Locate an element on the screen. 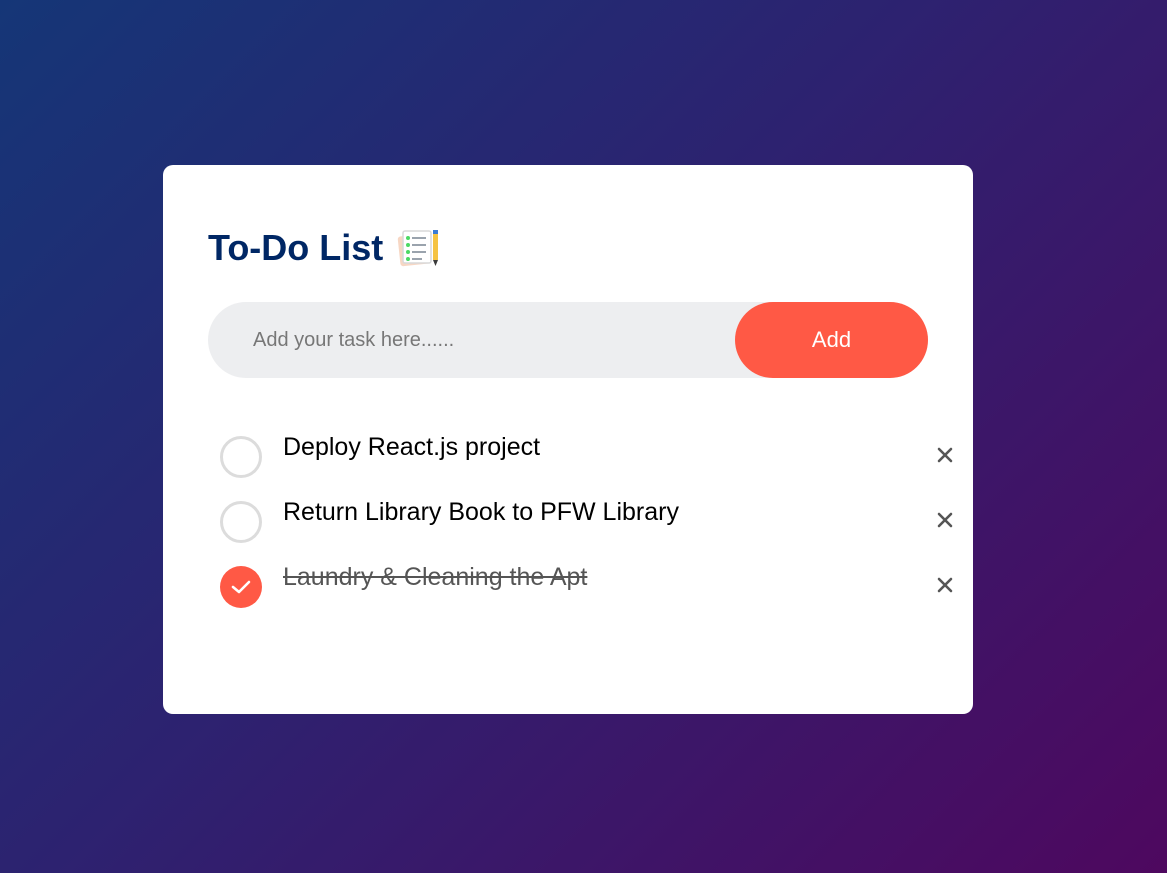  add-button: Add is located at coordinates (831, 340).